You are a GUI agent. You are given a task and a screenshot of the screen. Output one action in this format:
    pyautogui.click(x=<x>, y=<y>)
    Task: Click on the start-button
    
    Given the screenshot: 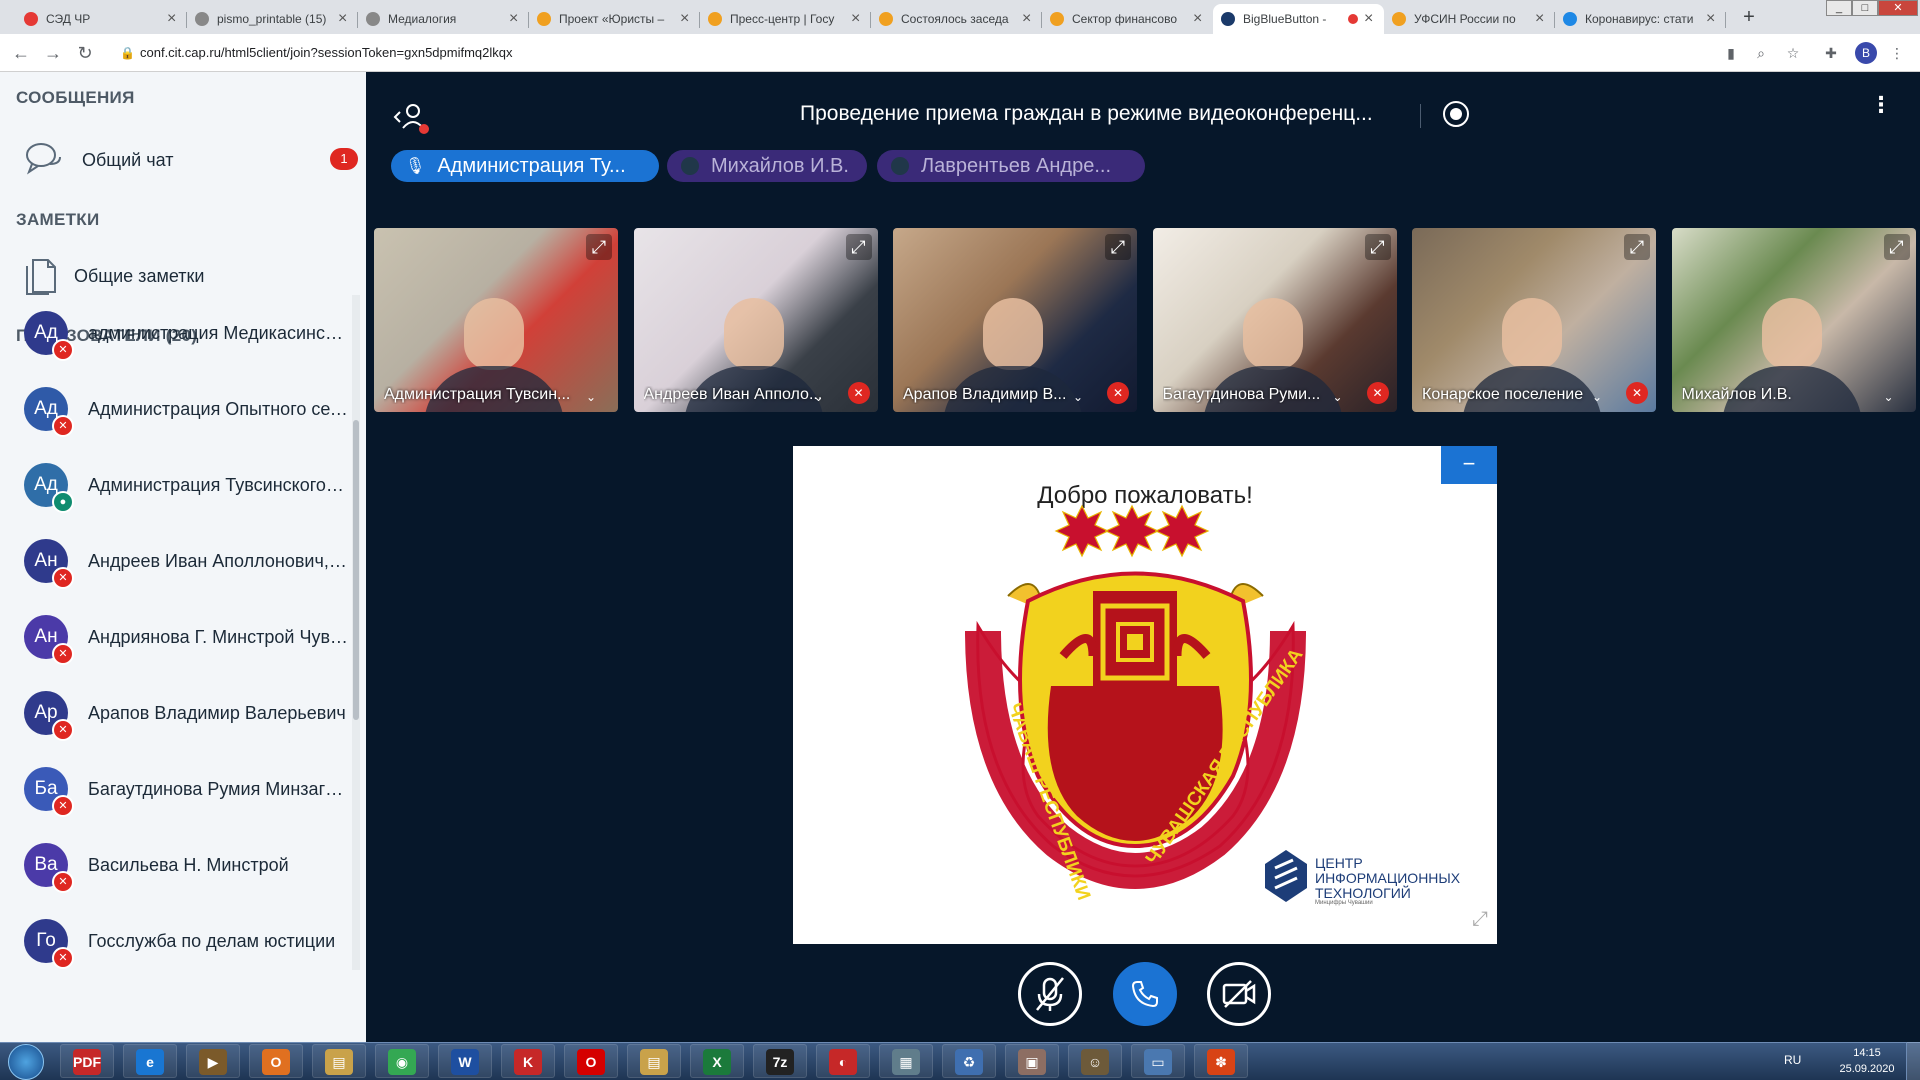 What is the action you would take?
    pyautogui.click(x=26, y=1062)
    